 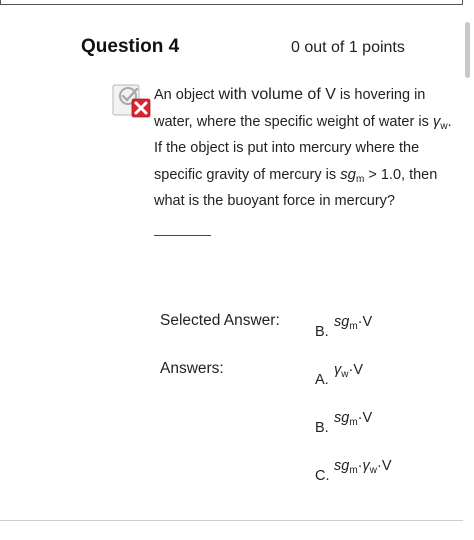 What do you see at coordinates (348, 47) in the screenshot?
I see `question-points: 0 out of 1 points` at bounding box center [348, 47].